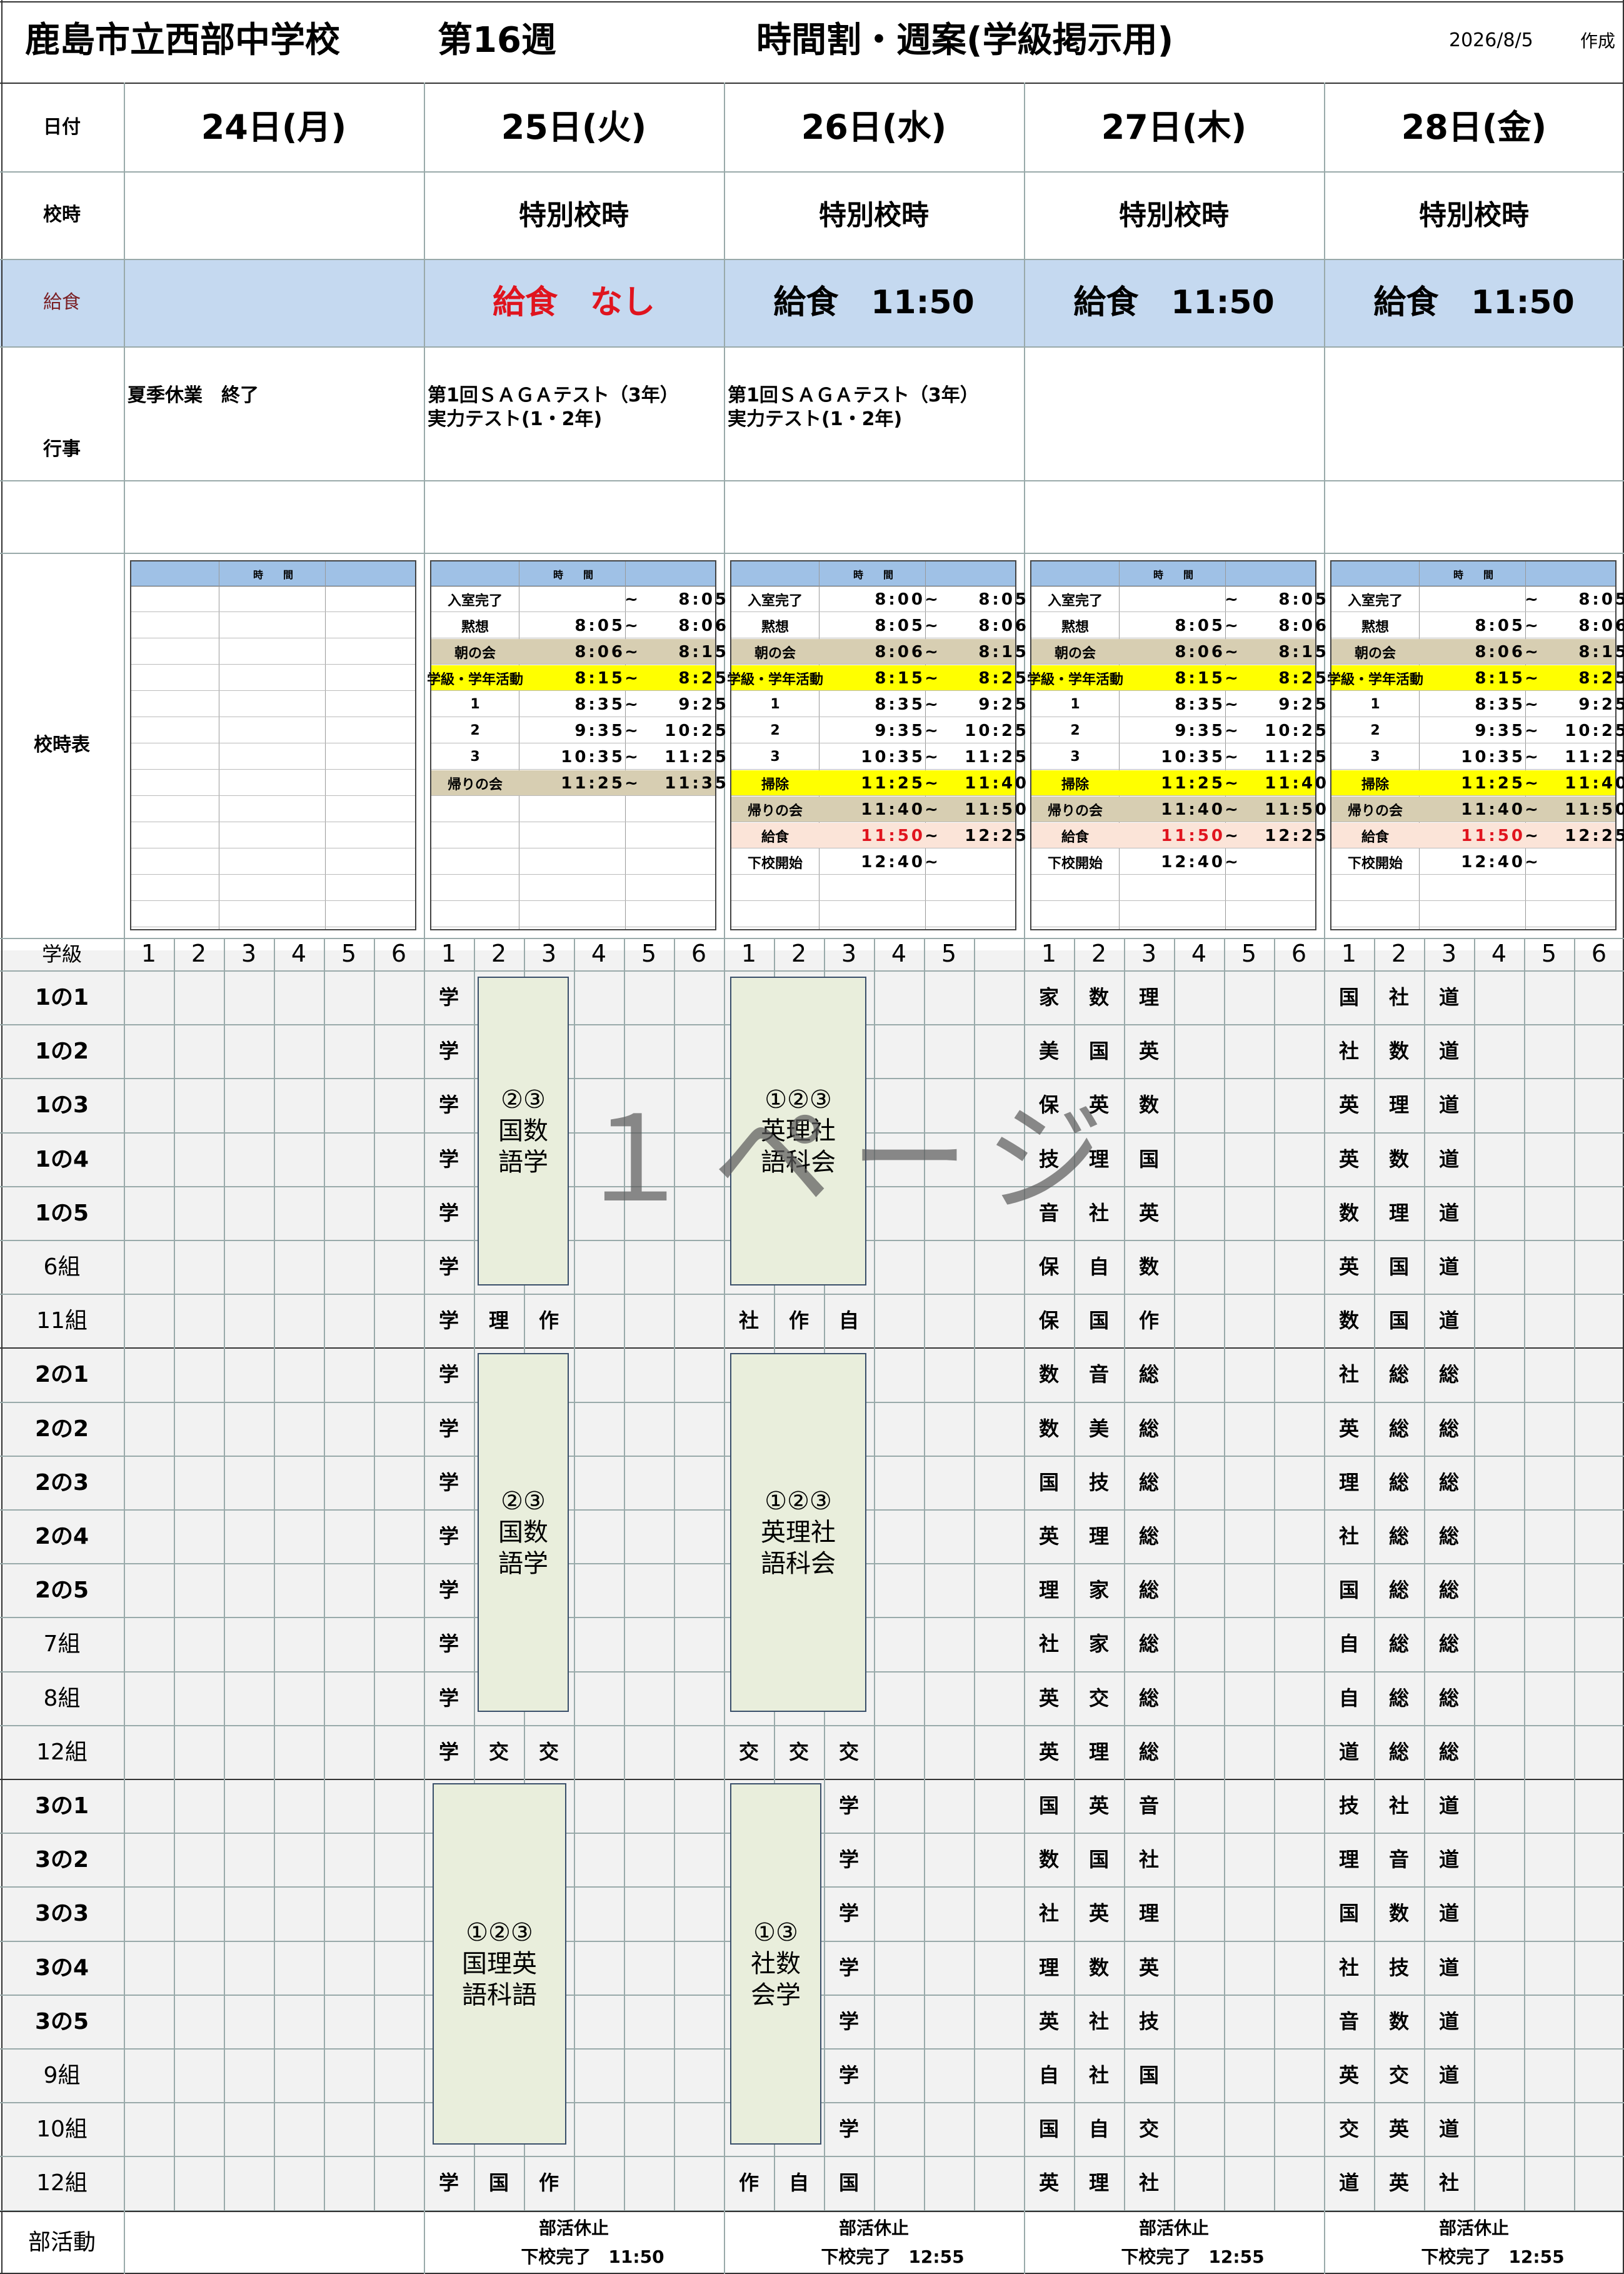  I want to click on bell-period-name: 掃除, so click(1075, 785).